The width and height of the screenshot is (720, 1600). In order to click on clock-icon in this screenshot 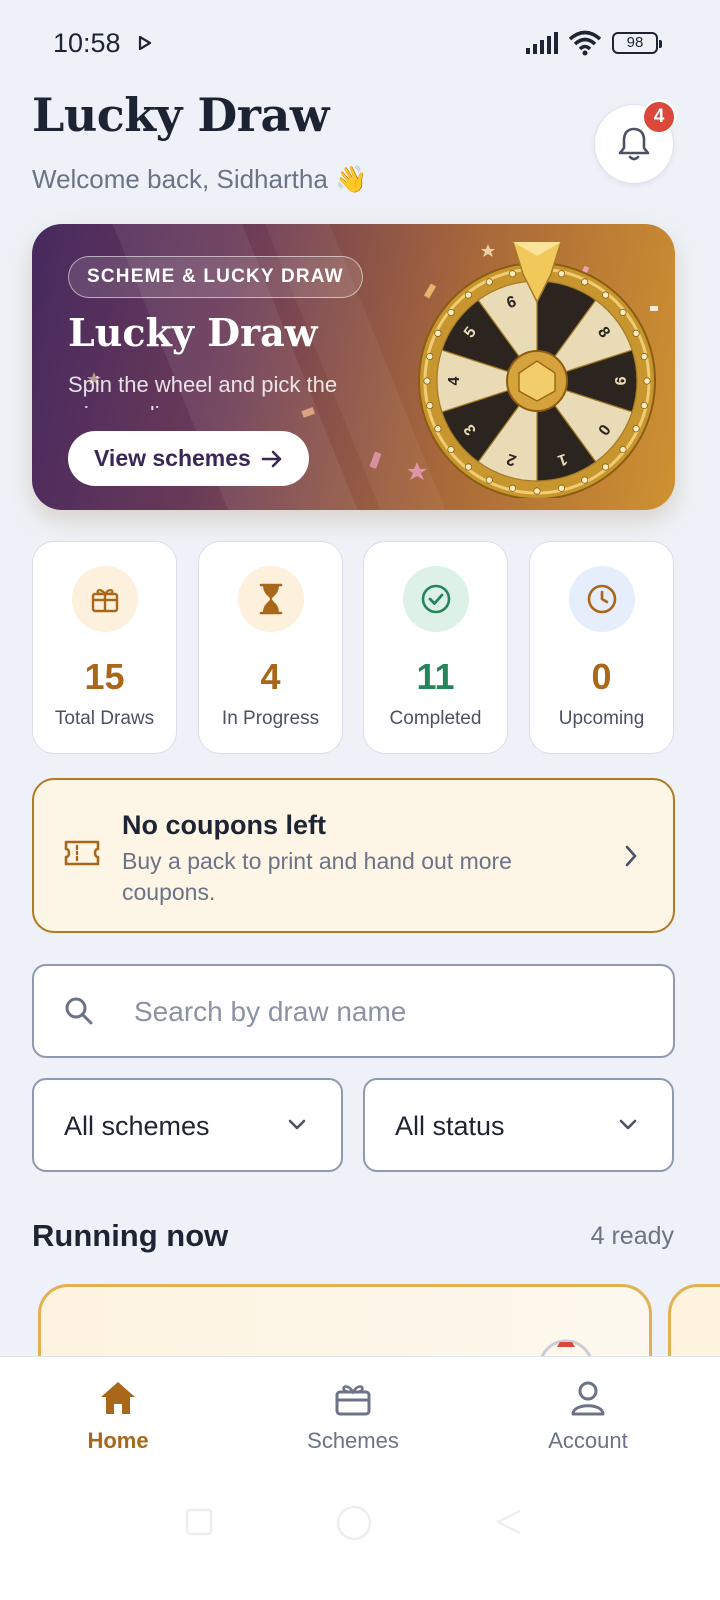, I will do `click(601, 599)`.